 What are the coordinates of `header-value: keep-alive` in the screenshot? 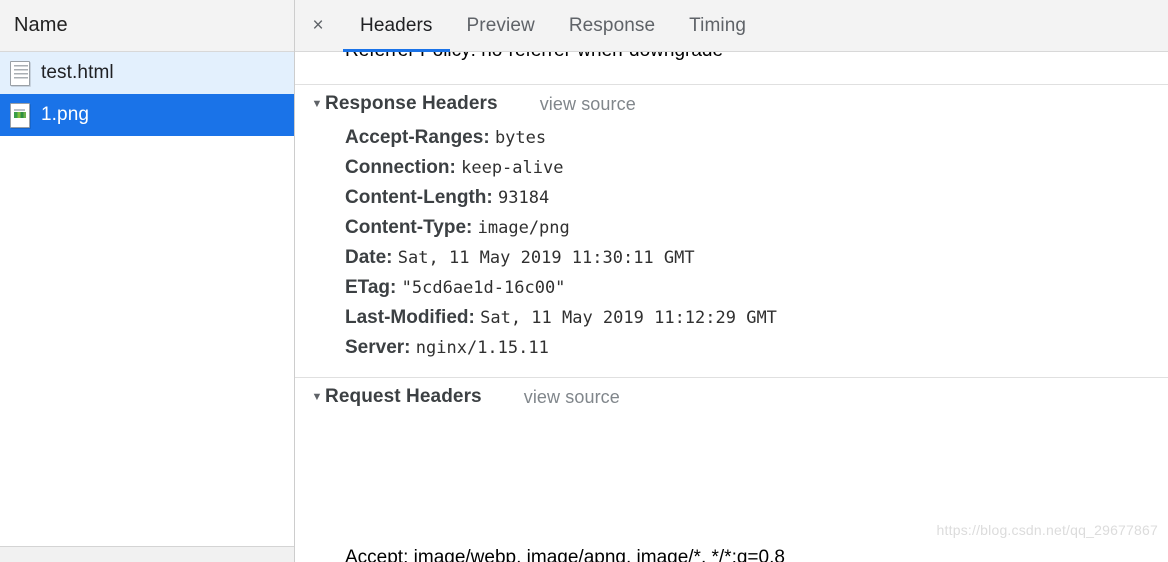 It's located at (512, 168).